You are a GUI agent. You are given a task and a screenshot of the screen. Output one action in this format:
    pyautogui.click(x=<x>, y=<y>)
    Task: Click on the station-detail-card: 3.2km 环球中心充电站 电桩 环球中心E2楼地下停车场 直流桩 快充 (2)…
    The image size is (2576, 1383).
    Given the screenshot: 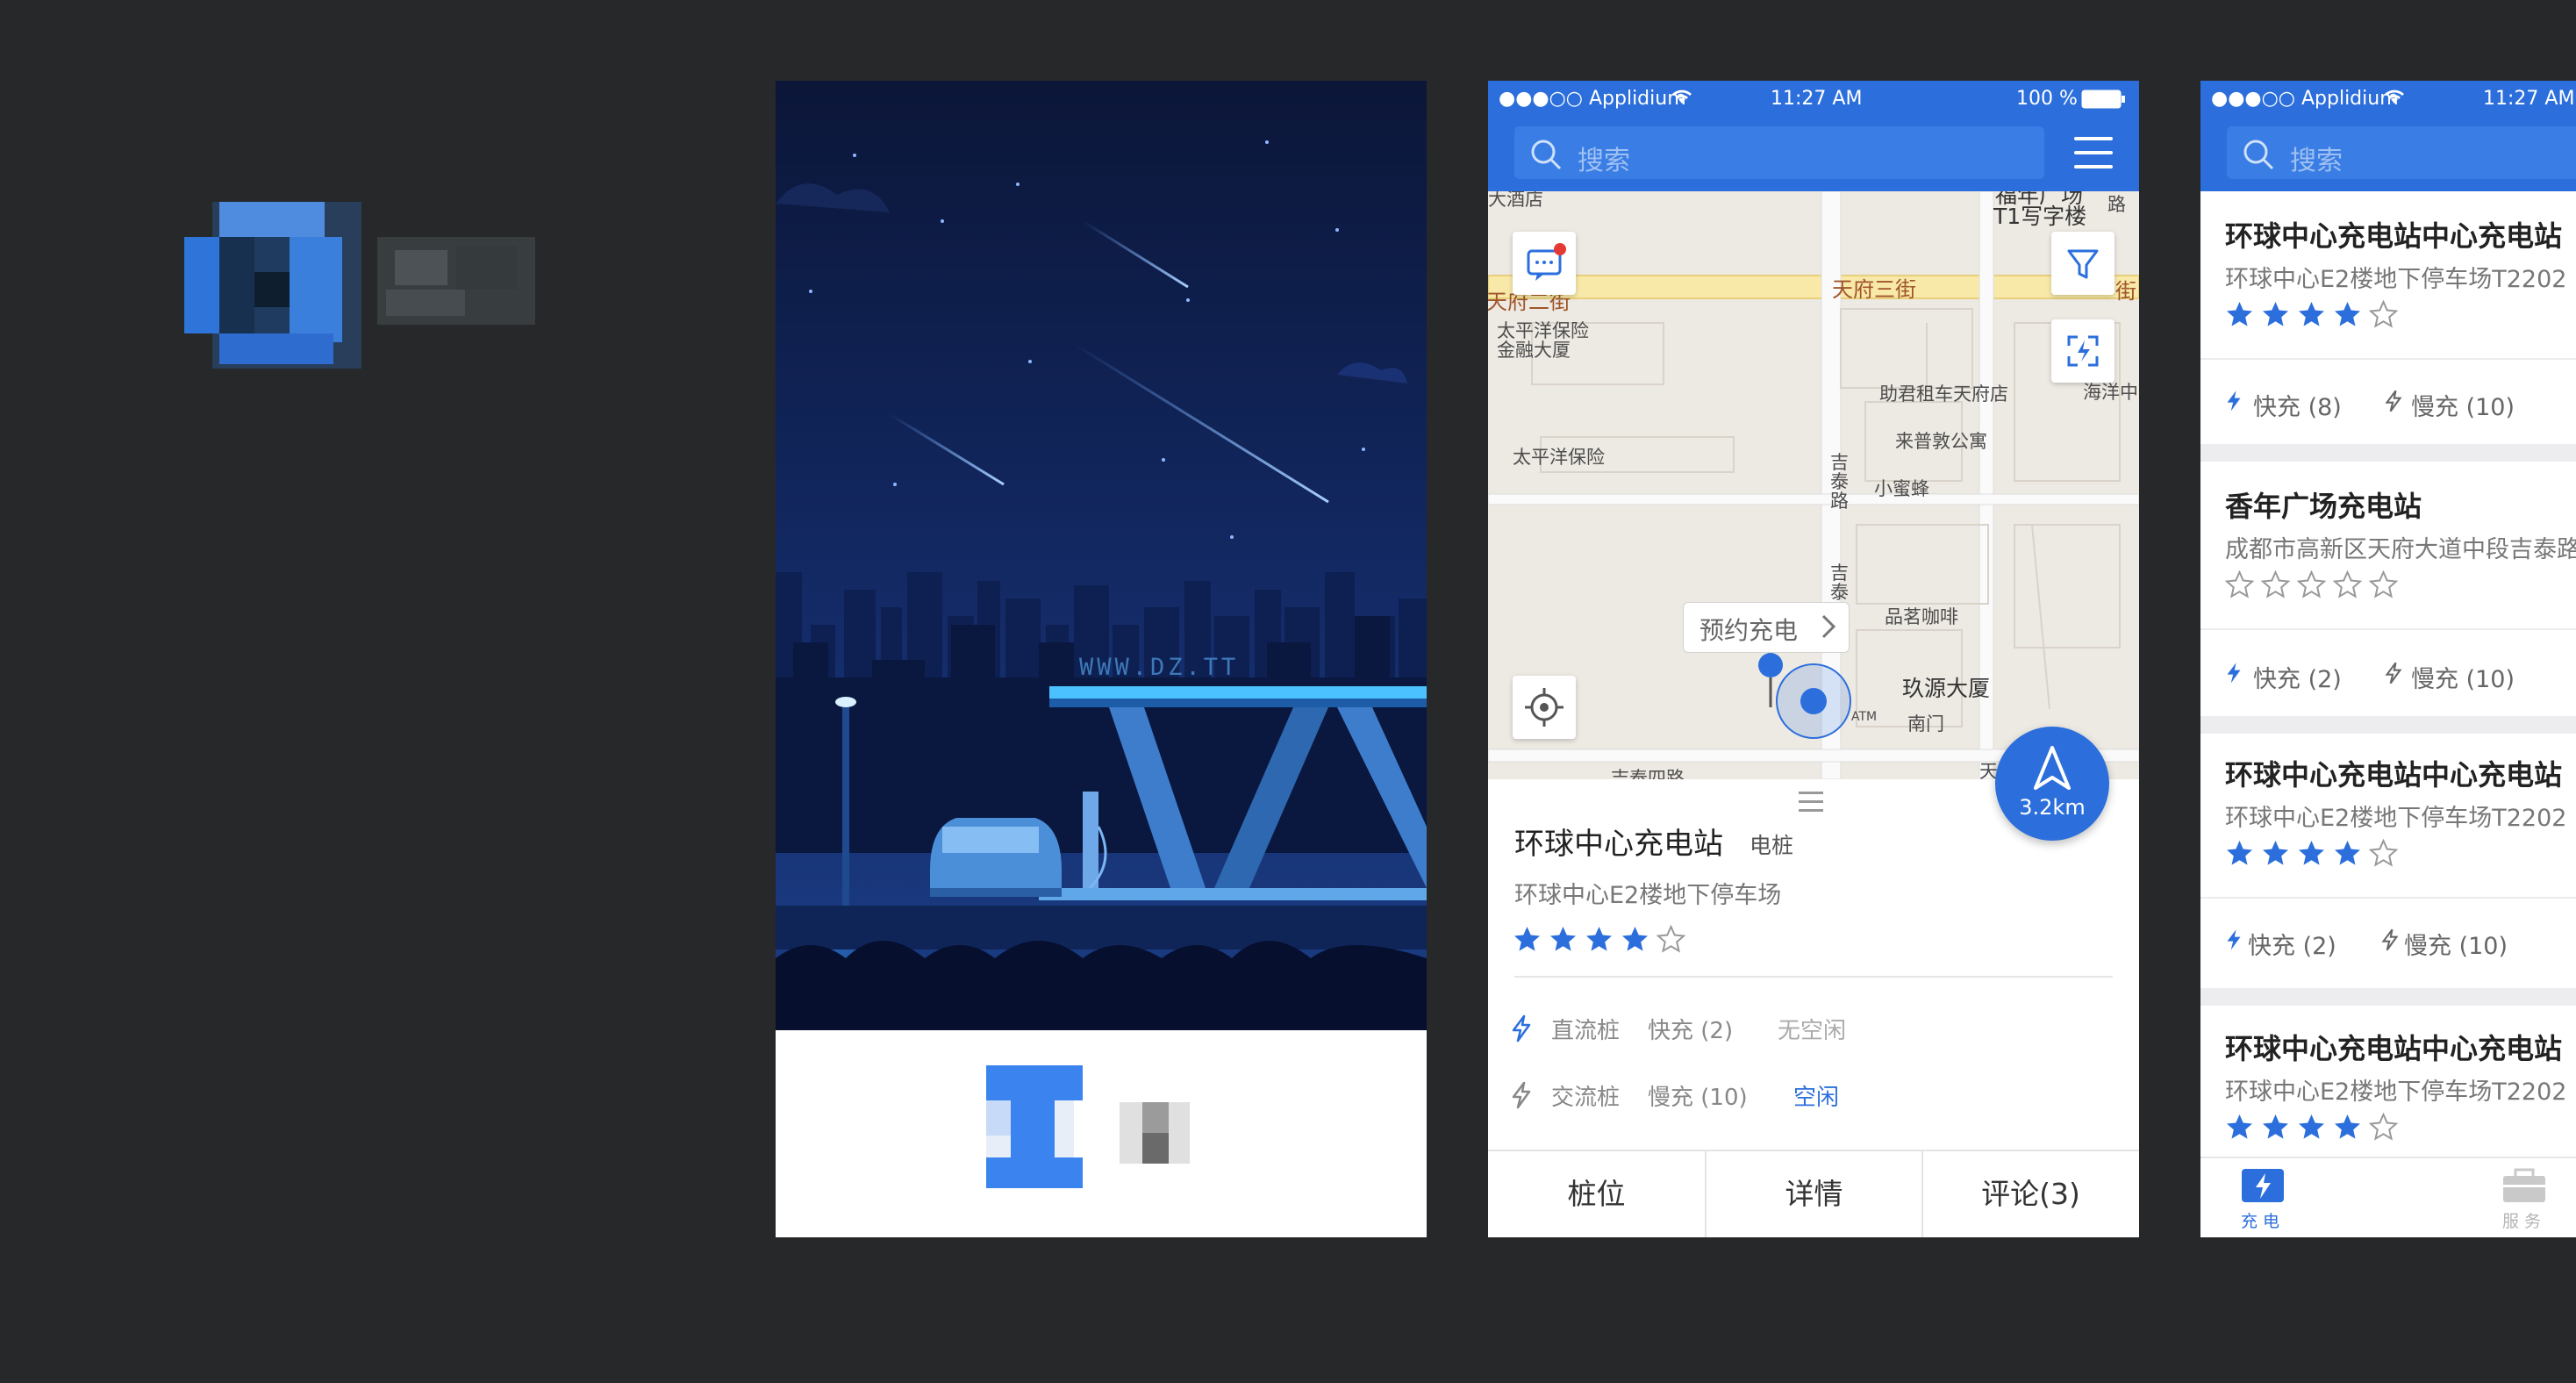 What is the action you would take?
    pyautogui.click(x=1813, y=982)
    